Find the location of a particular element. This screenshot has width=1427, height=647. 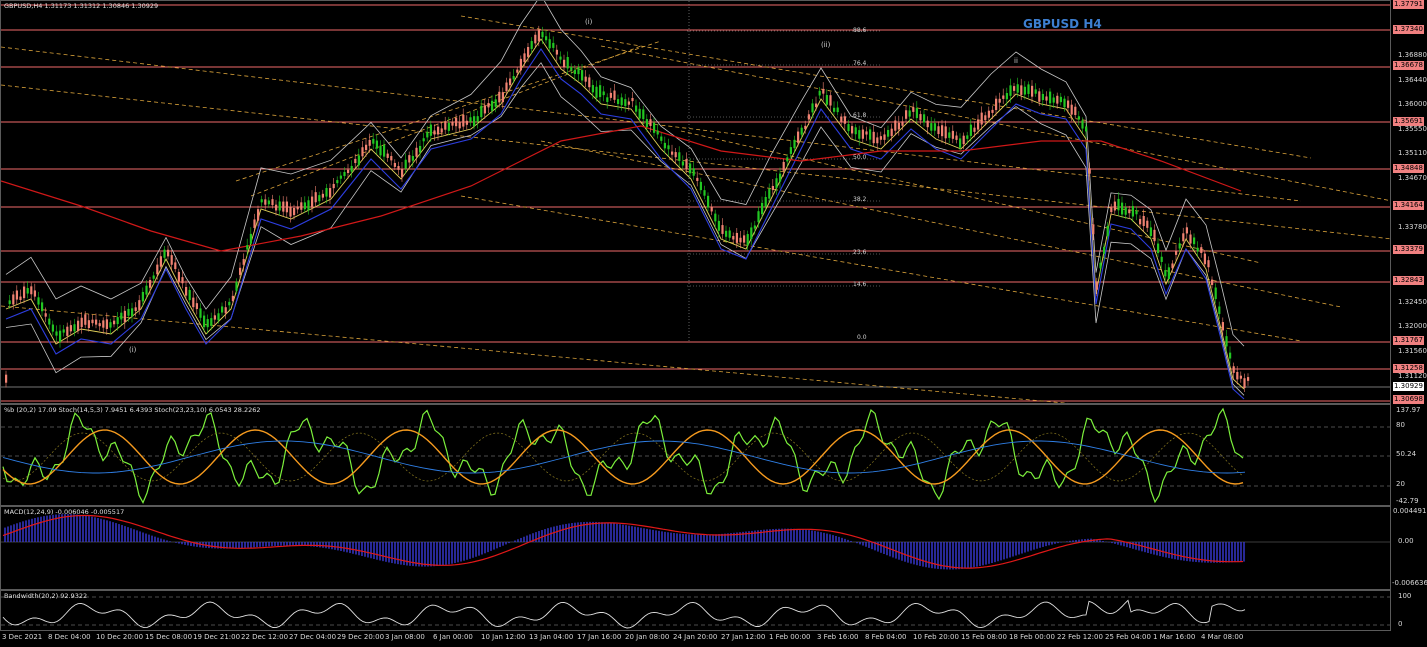

level-price-tag: 1.30698 is located at coordinates (1408, 399).